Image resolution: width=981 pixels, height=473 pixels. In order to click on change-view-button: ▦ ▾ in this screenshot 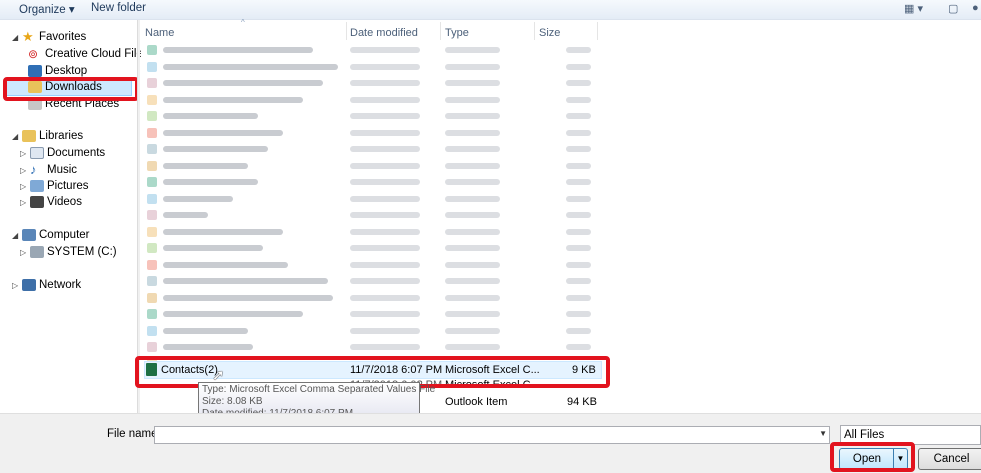, I will do `click(913, 8)`.